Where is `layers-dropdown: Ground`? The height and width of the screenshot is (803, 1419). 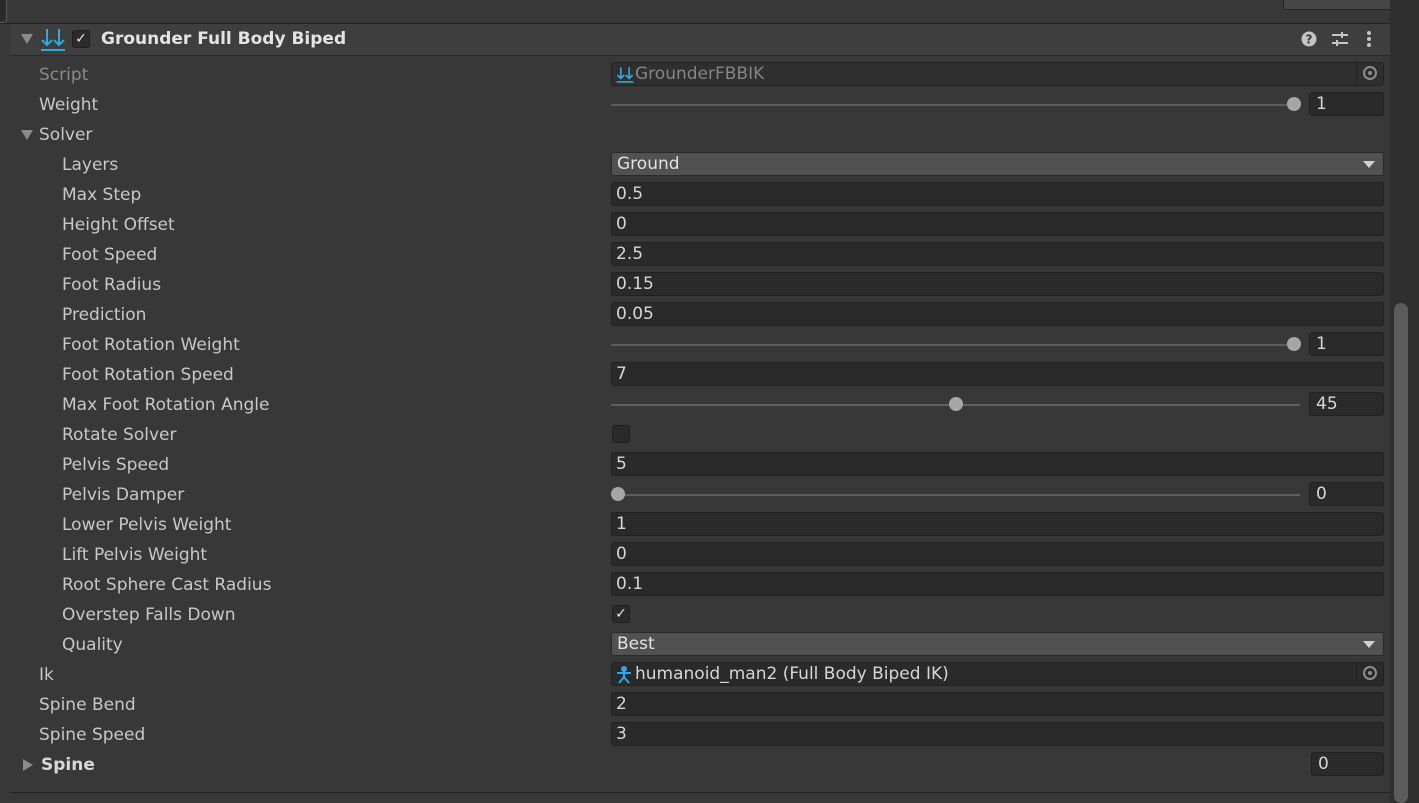 layers-dropdown: Ground is located at coordinates (997, 164).